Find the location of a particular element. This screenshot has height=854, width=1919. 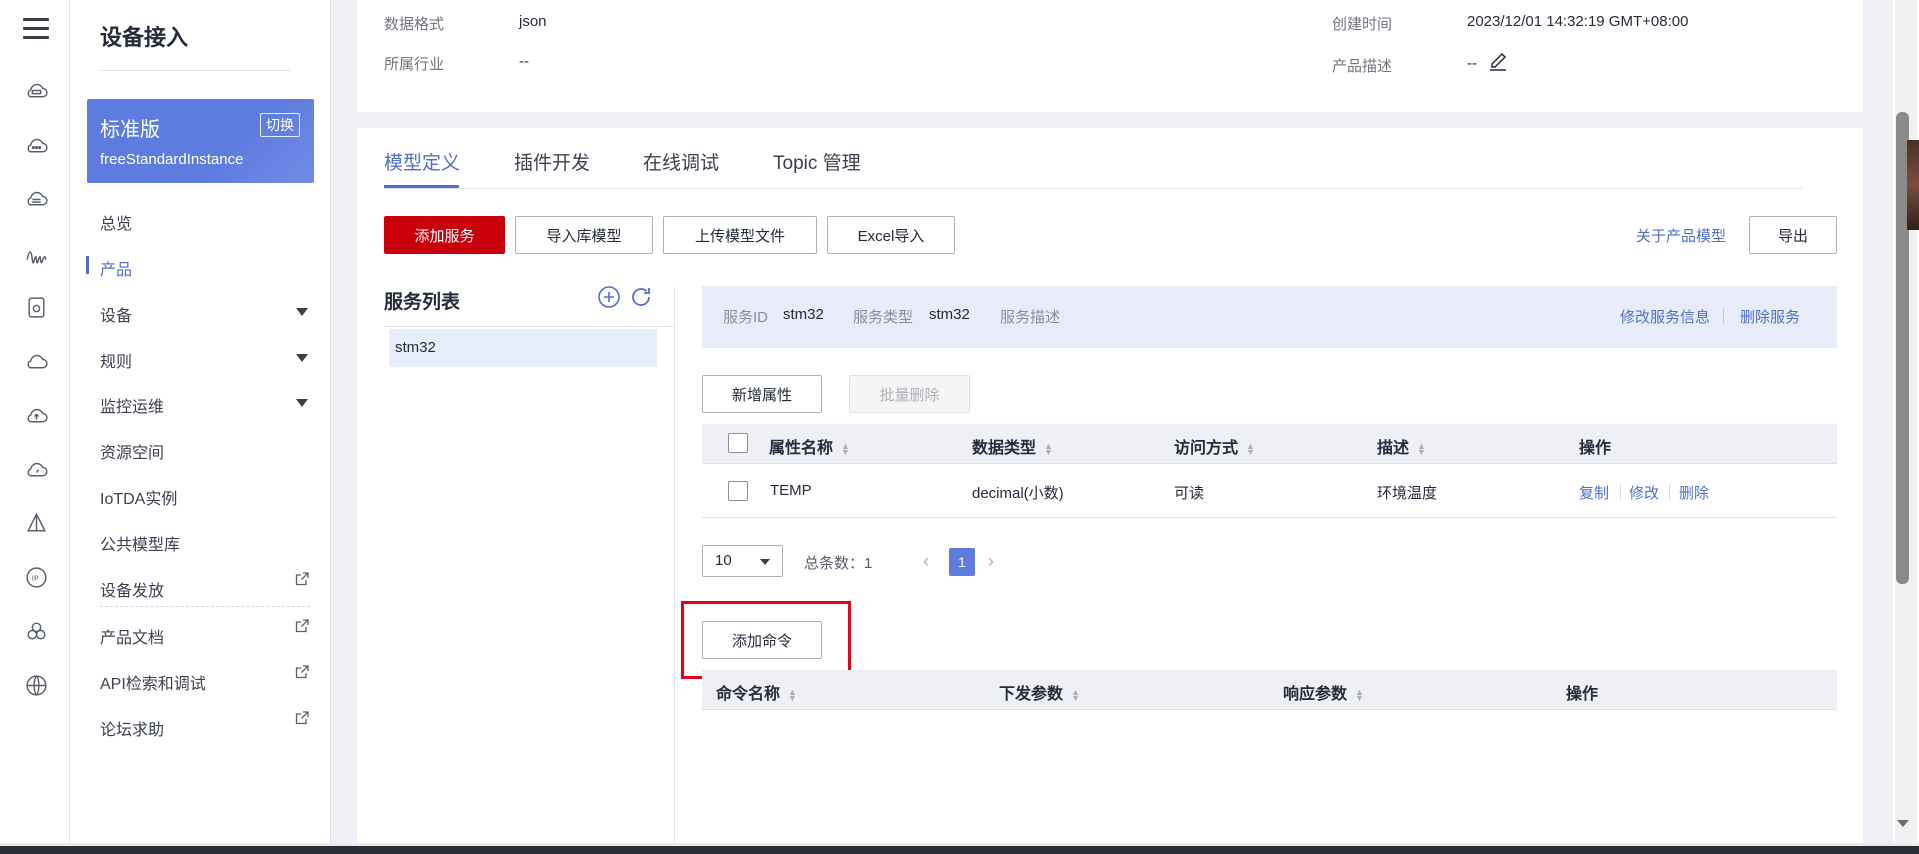

nav-item-public-model-library: 公共模型库 is located at coordinates (140, 543).